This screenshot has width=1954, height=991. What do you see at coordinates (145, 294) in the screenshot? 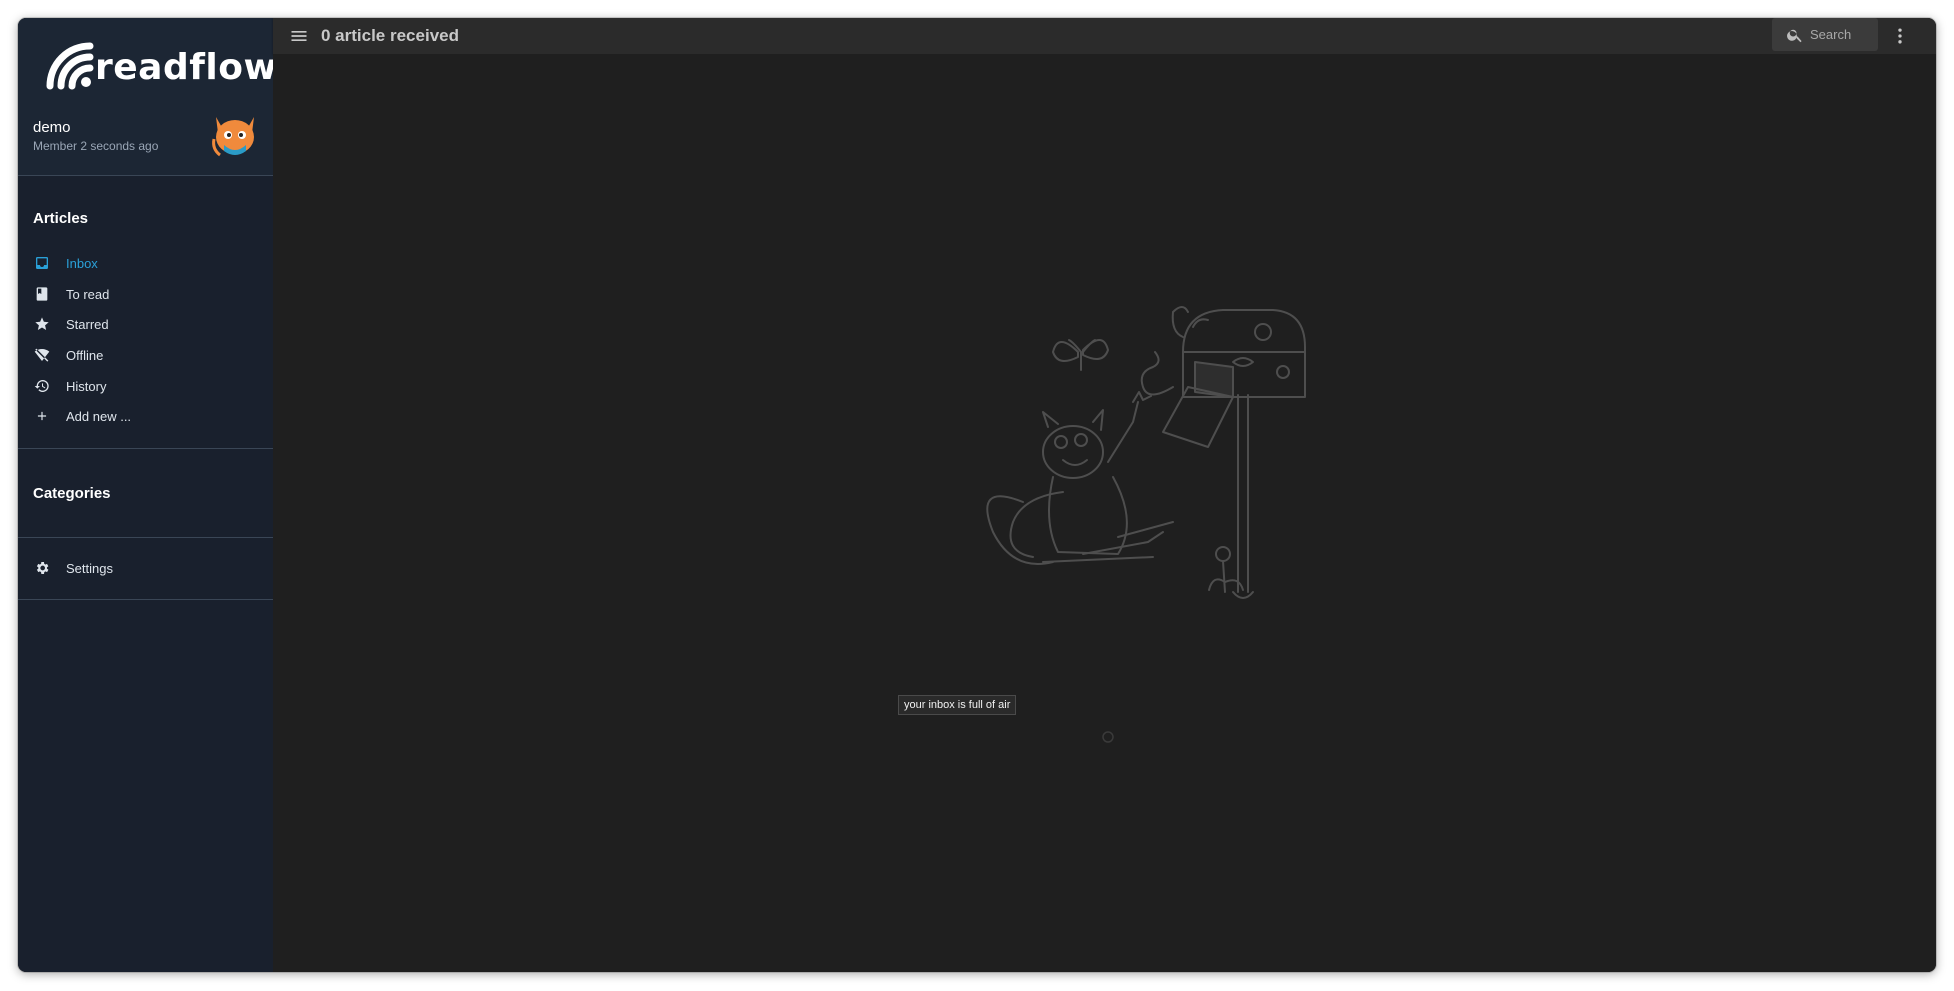
I see `sidebar-item-to-read: To read` at bounding box center [145, 294].